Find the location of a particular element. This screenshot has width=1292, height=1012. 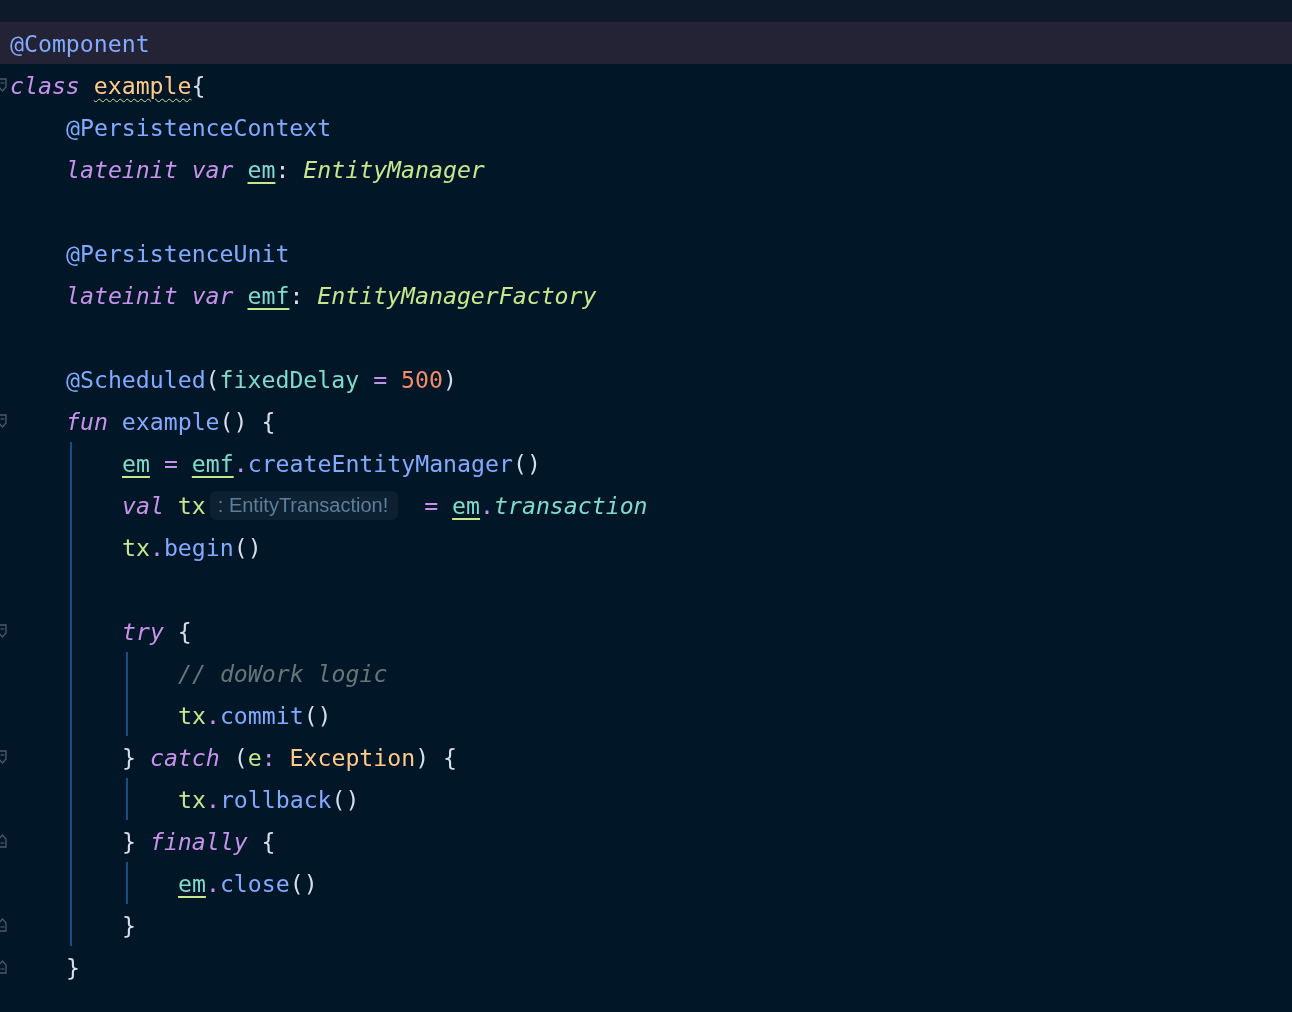

code-line: class example{ is located at coordinates (108, 85).